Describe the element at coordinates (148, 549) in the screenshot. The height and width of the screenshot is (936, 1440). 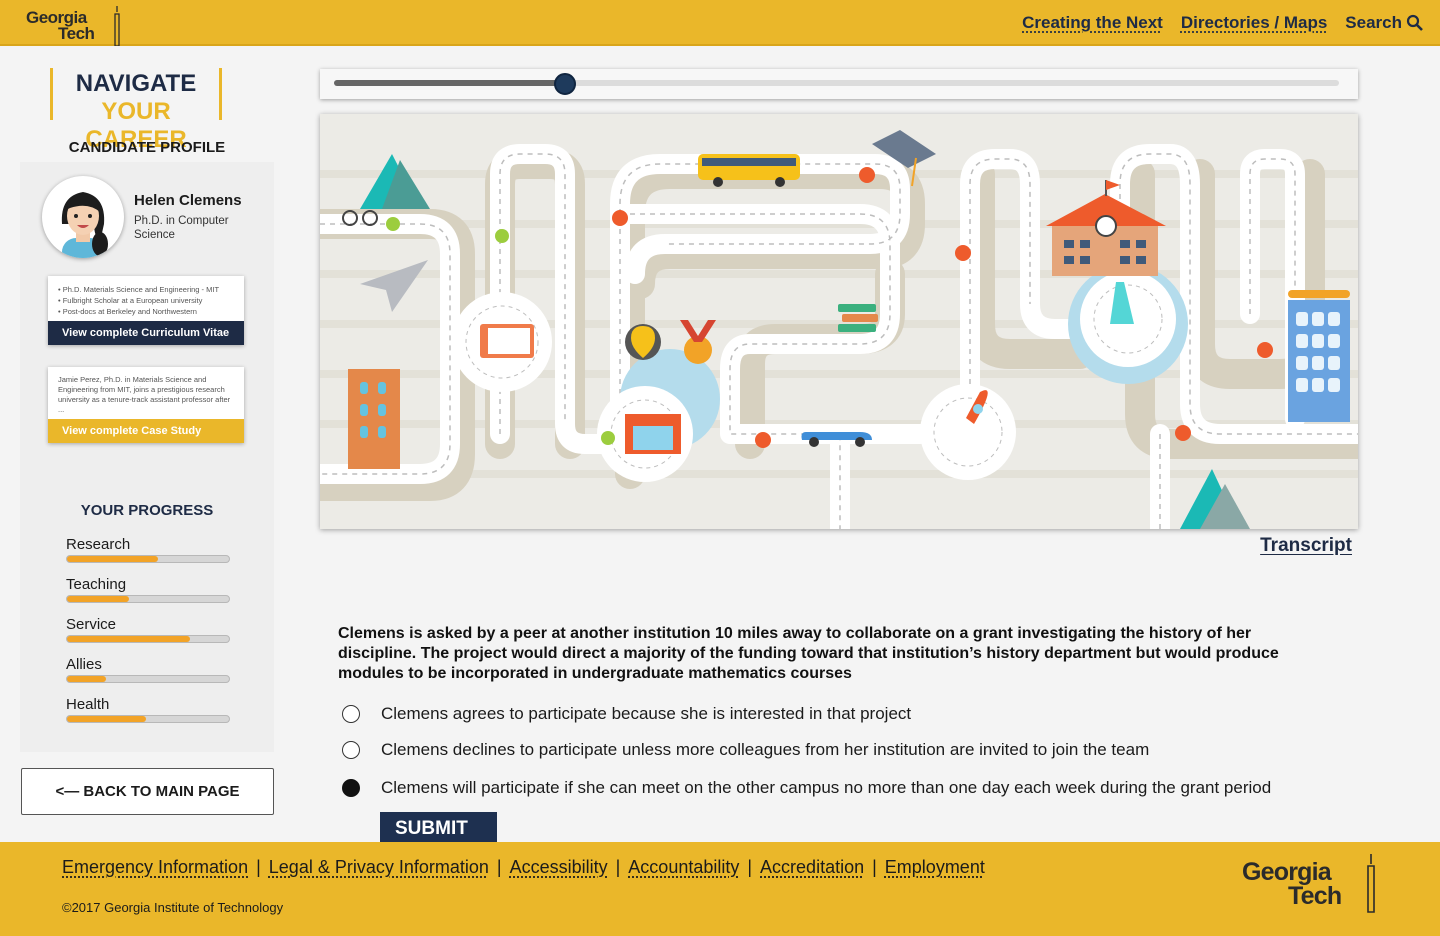
I see `progress-research: Research` at that location.